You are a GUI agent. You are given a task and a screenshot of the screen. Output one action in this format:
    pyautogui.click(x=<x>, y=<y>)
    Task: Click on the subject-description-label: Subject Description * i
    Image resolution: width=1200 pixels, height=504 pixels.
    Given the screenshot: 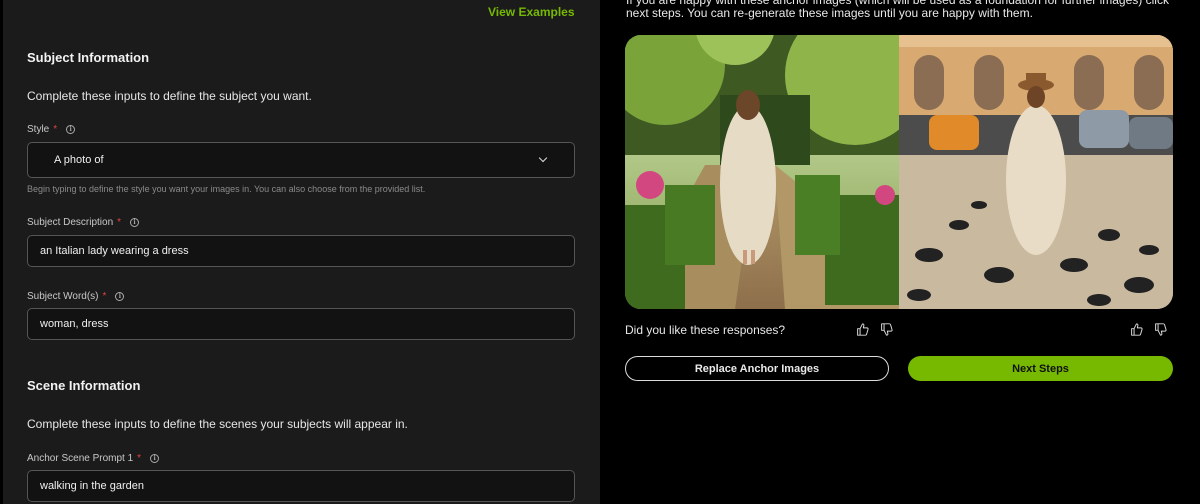 What is the action you would take?
    pyautogui.click(x=83, y=222)
    